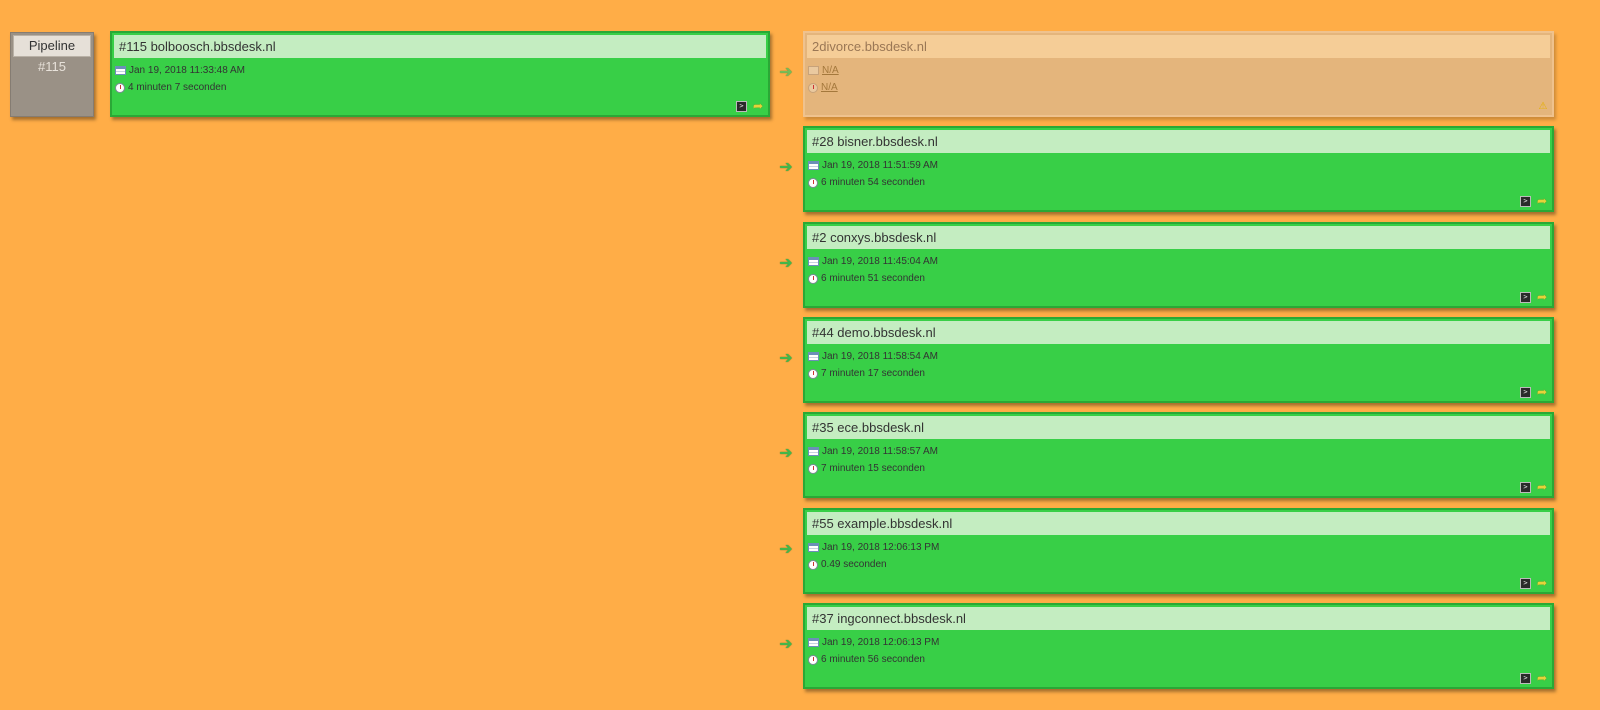  Describe the element at coordinates (1178, 427) in the screenshot. I see `build-title: #35 ece.bbsdesk.nl` at that location.